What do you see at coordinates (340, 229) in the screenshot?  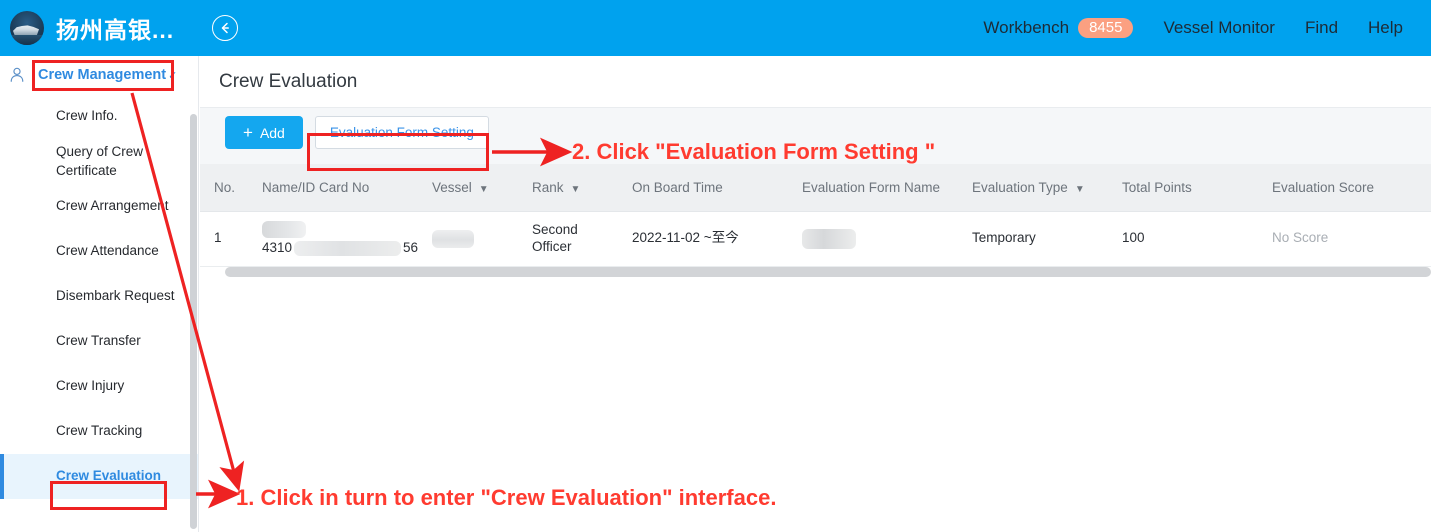 I see `redacted-name` at bounding box center [340, 229].